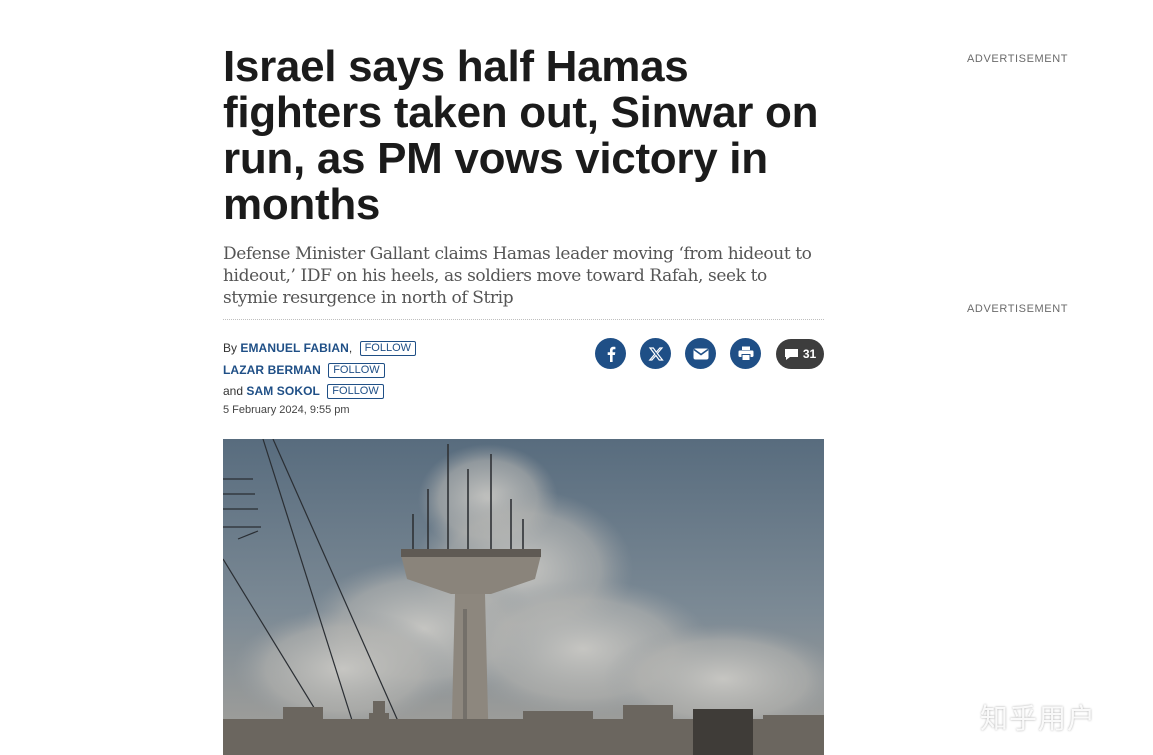  I want to click on email-share-button, so click(700, 353).